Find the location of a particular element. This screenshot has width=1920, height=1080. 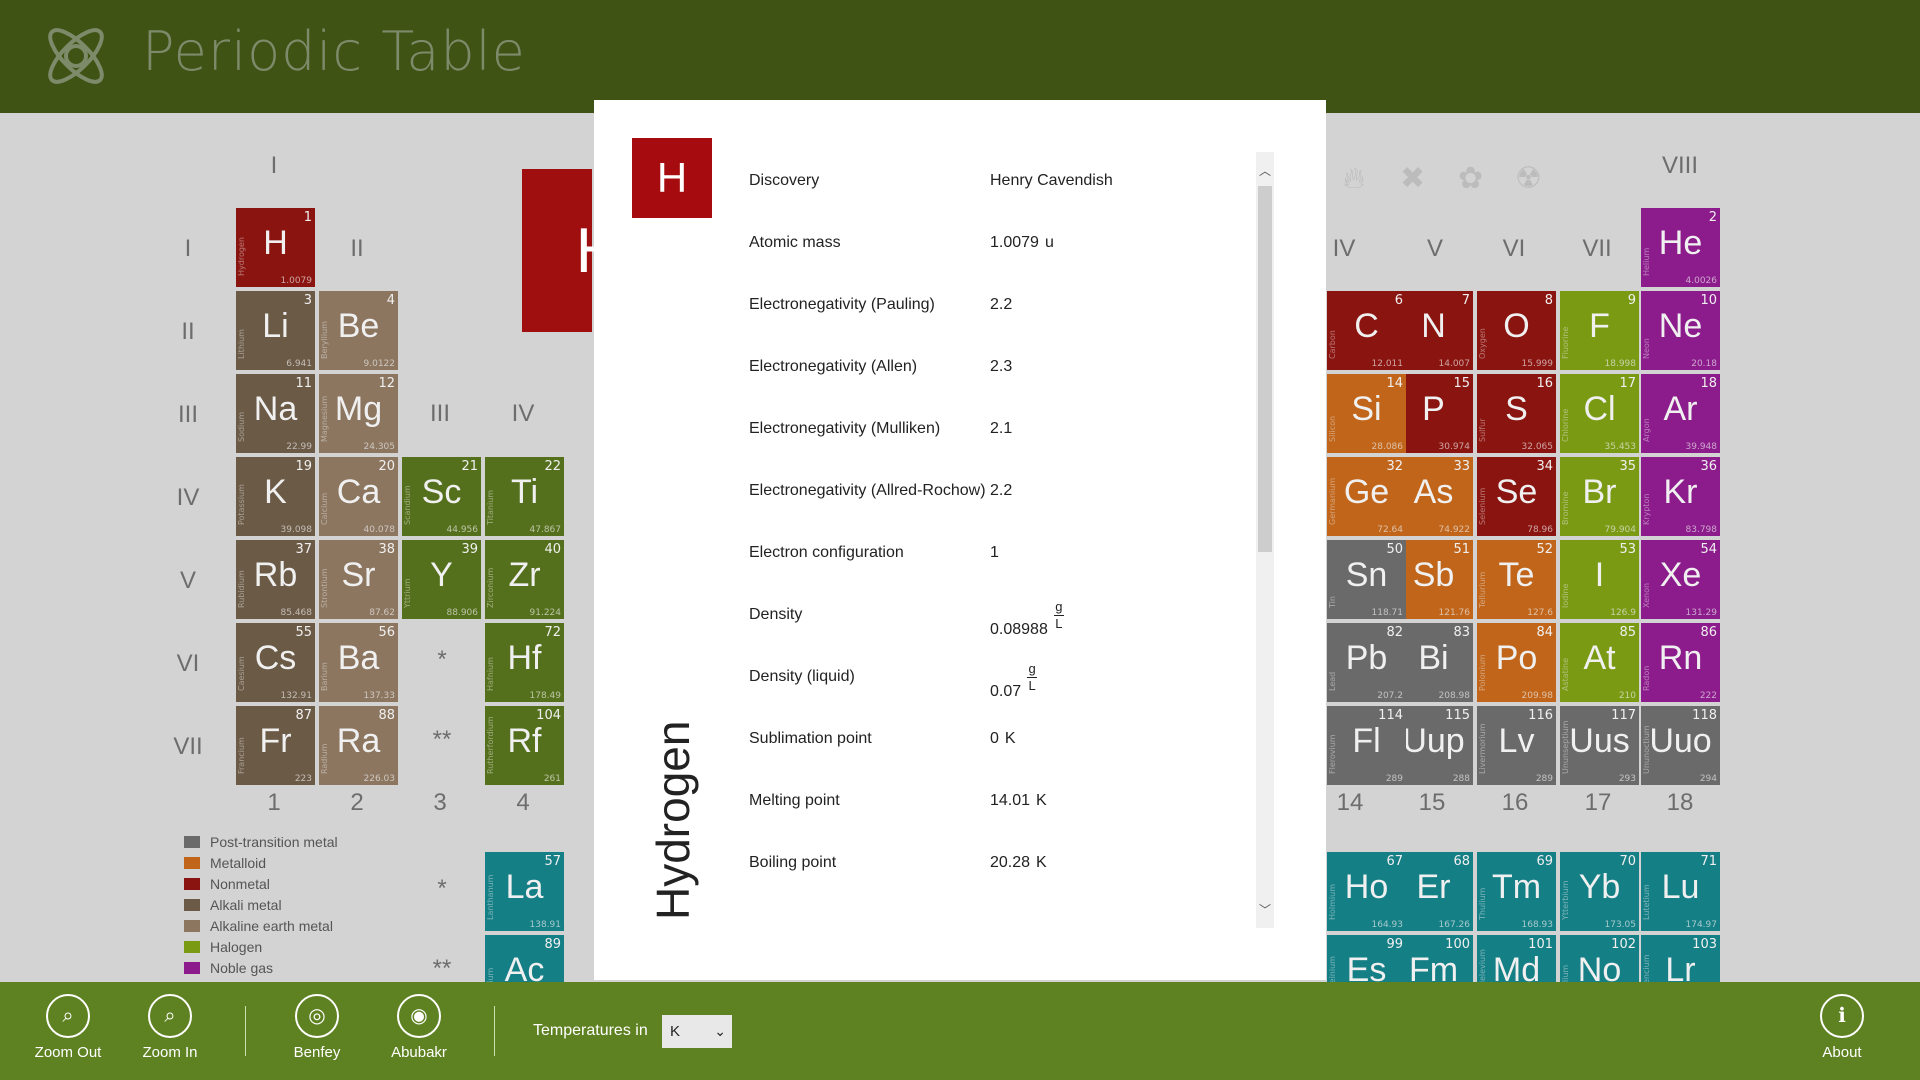

element-tile-strontium: Strontium 38 Sr 87.62 is located at coordinates (358, 579).